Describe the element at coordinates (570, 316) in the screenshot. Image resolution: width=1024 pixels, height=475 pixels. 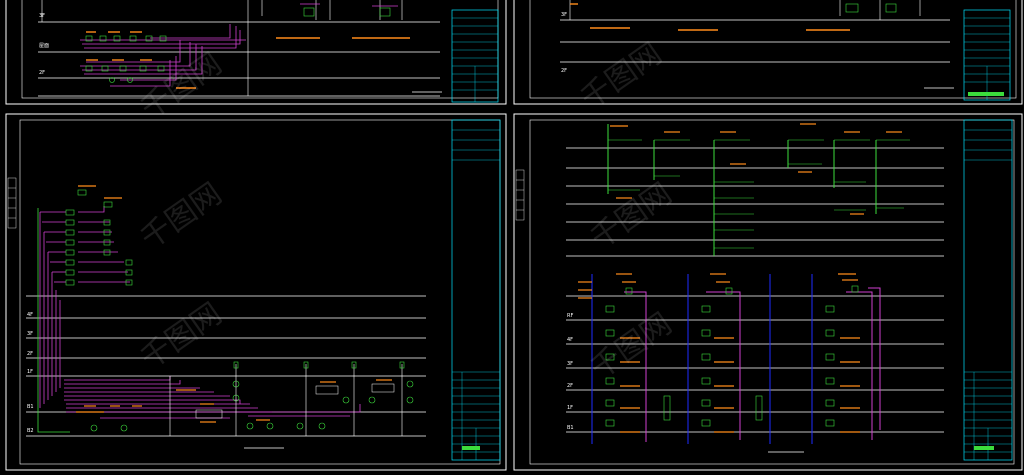
I see `floor-label: RF` at that location.